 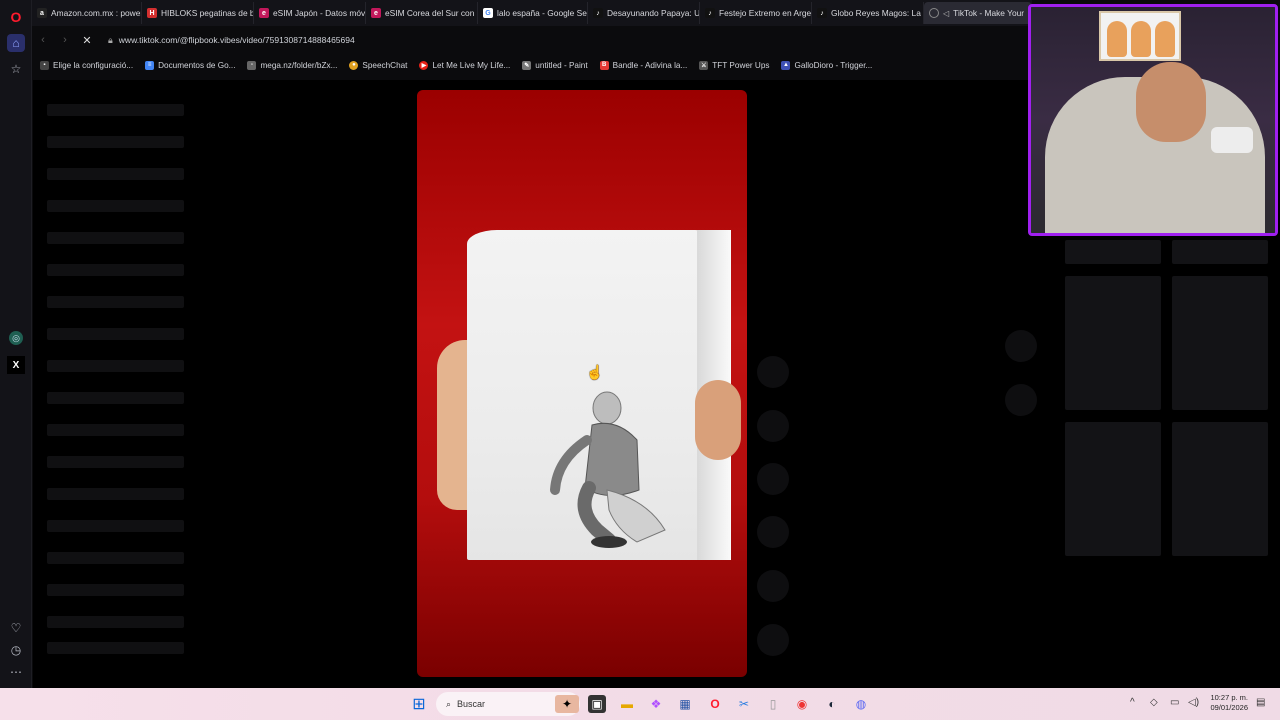 I want to click on lock-icon: 🔒︎, so click(x=110, y=40).